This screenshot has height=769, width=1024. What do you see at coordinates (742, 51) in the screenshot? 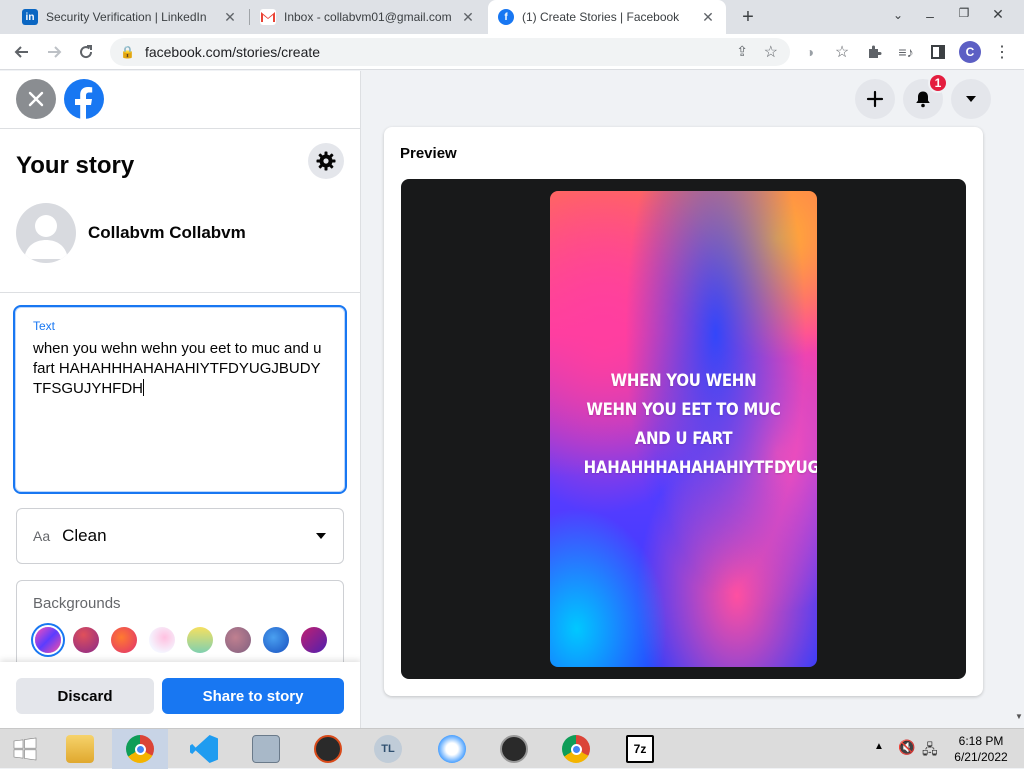
I see `share-icon: ⇪` at bounding box center [742, 51].